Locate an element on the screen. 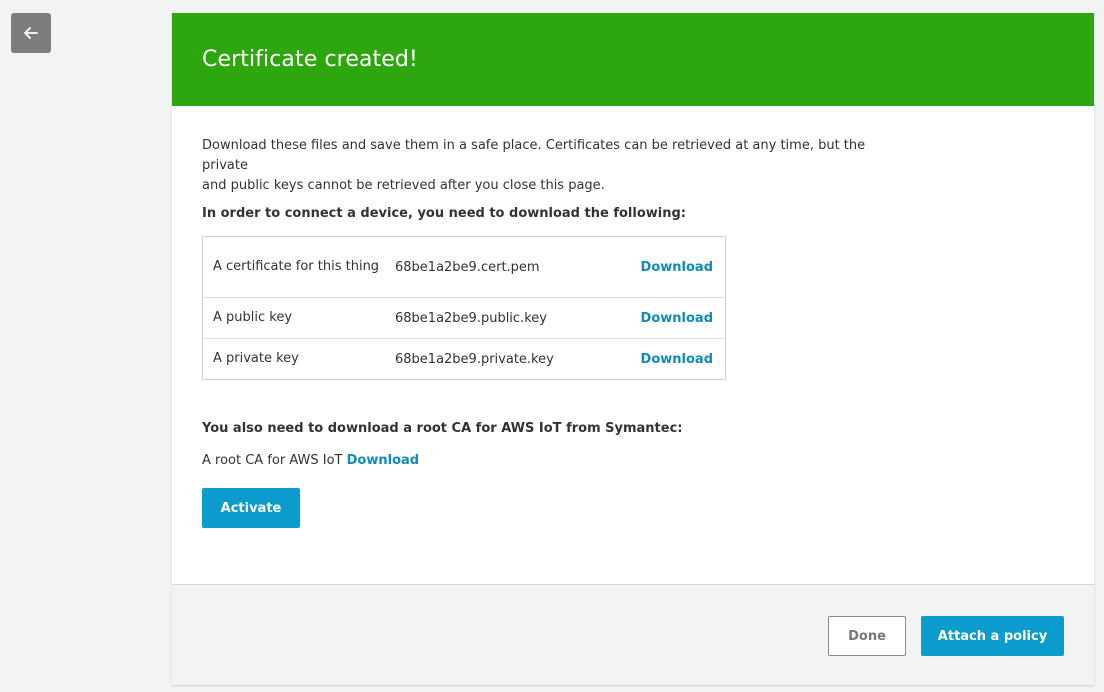 The image size is (1104, 692). download-private-key-link: Download is located at coordinates (677, 359).